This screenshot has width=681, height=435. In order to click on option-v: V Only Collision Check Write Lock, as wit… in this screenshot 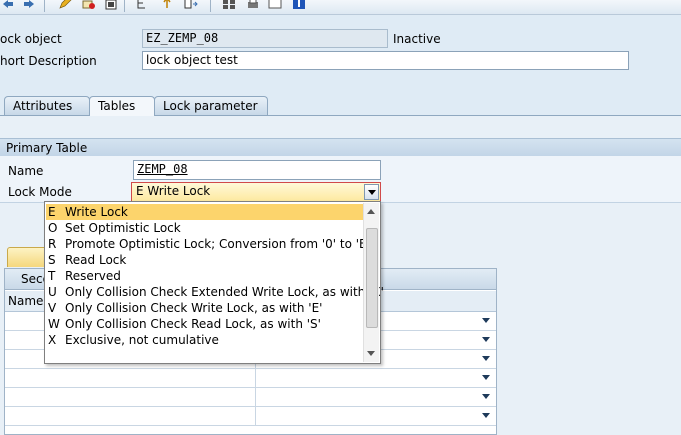, I will do `click(205, 308)`.